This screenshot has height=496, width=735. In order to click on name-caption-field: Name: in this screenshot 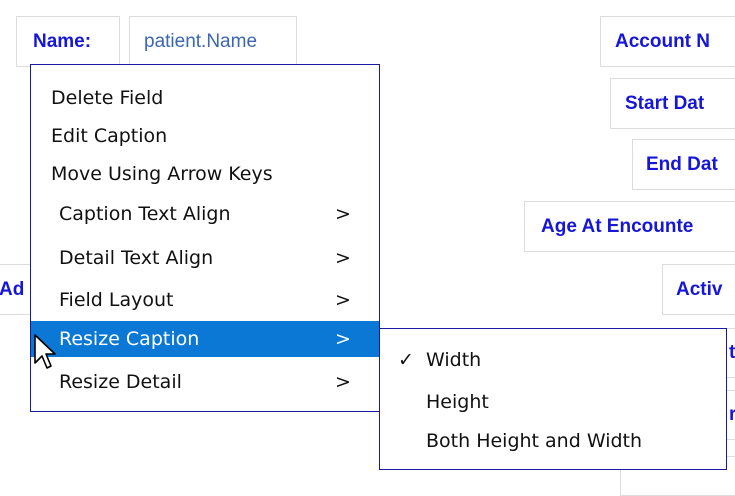, I will do `click(68, 41)`.